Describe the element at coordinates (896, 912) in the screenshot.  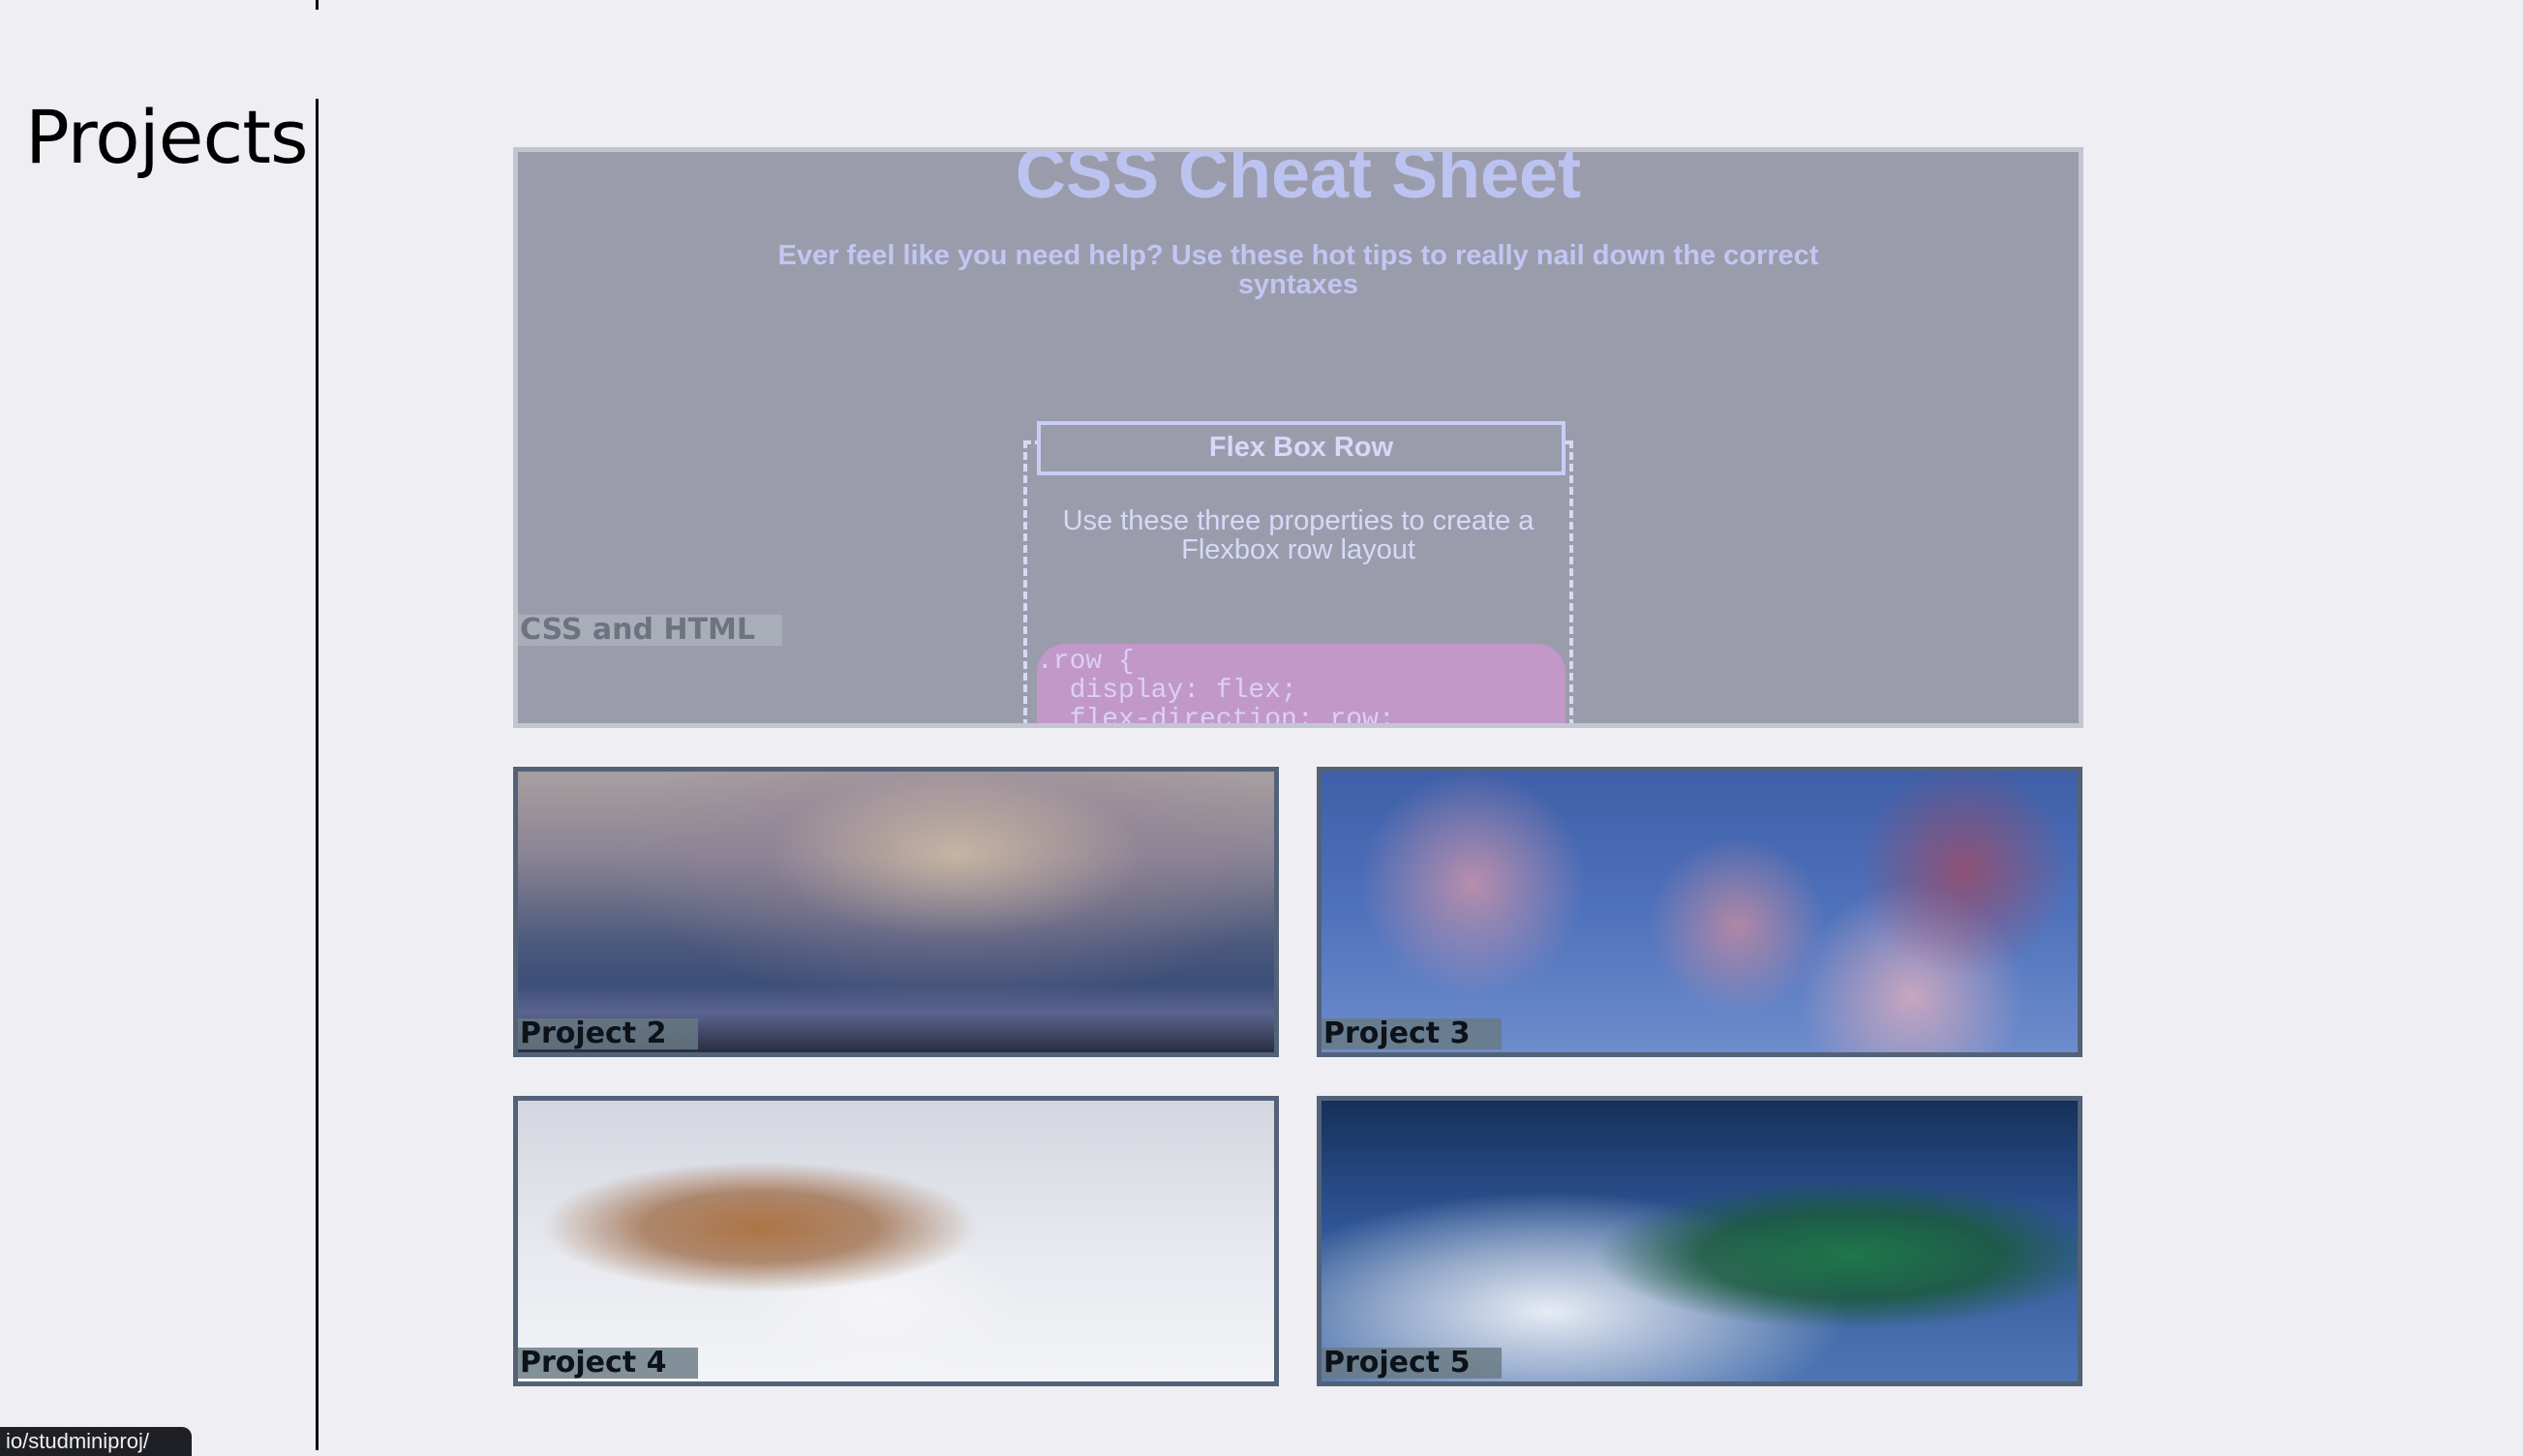
I see `project-card-2: Project 2` at that location.